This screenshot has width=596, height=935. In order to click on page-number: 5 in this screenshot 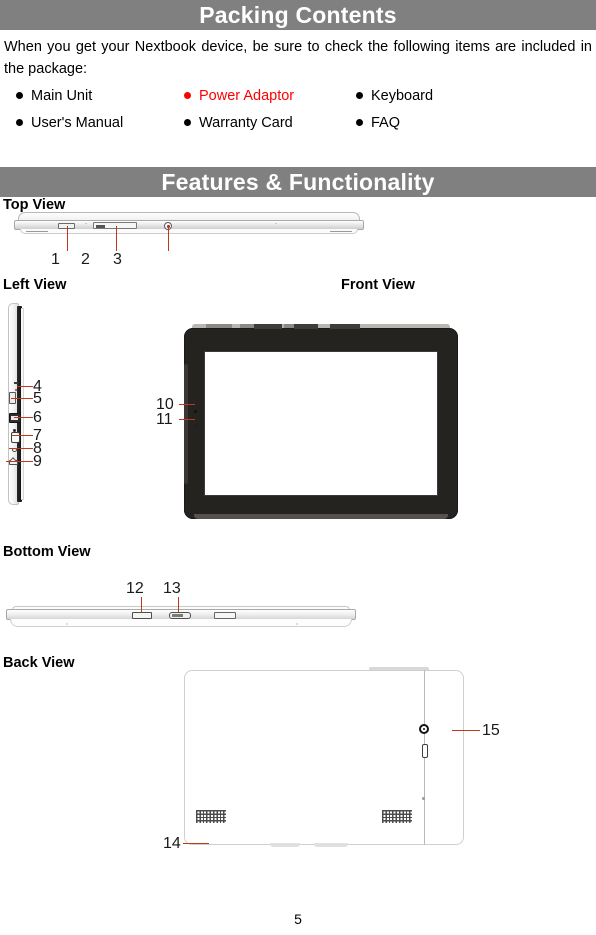, I will do `click(298, 919)`.